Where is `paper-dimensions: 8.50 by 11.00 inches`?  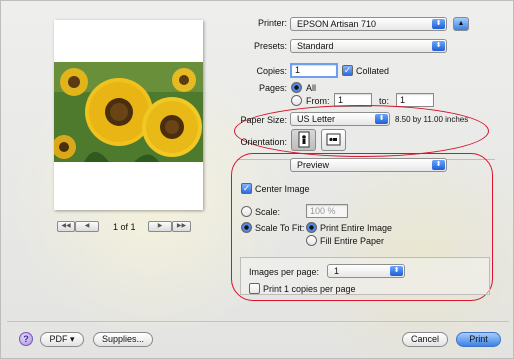 paper-dimensions: 8.50 by 11.00 inches is located at coordinates (432, 119).